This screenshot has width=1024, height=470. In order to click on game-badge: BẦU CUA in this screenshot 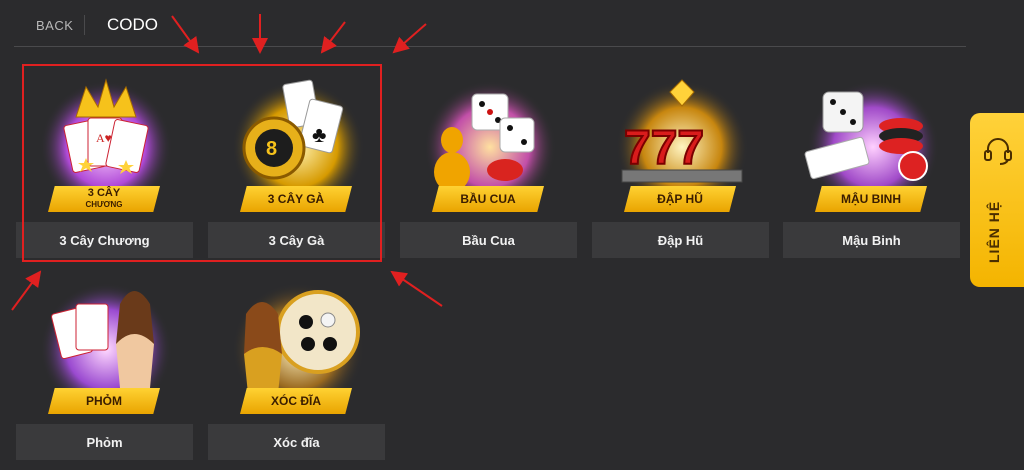, I will do `click(488, 199)`.